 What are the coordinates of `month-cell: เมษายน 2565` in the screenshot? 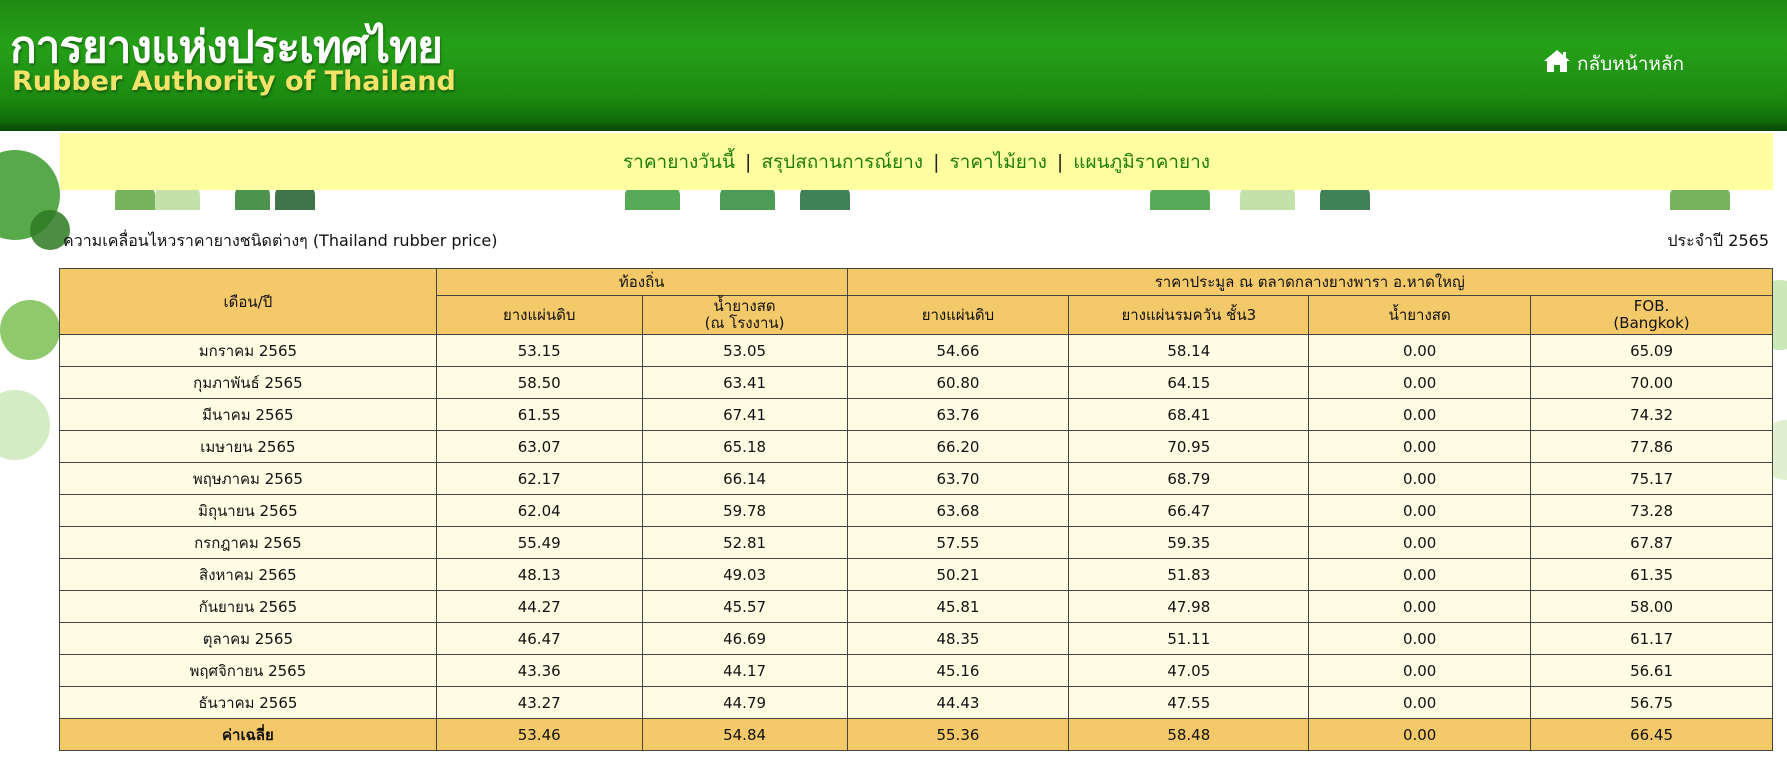 It's located at (248, 446).